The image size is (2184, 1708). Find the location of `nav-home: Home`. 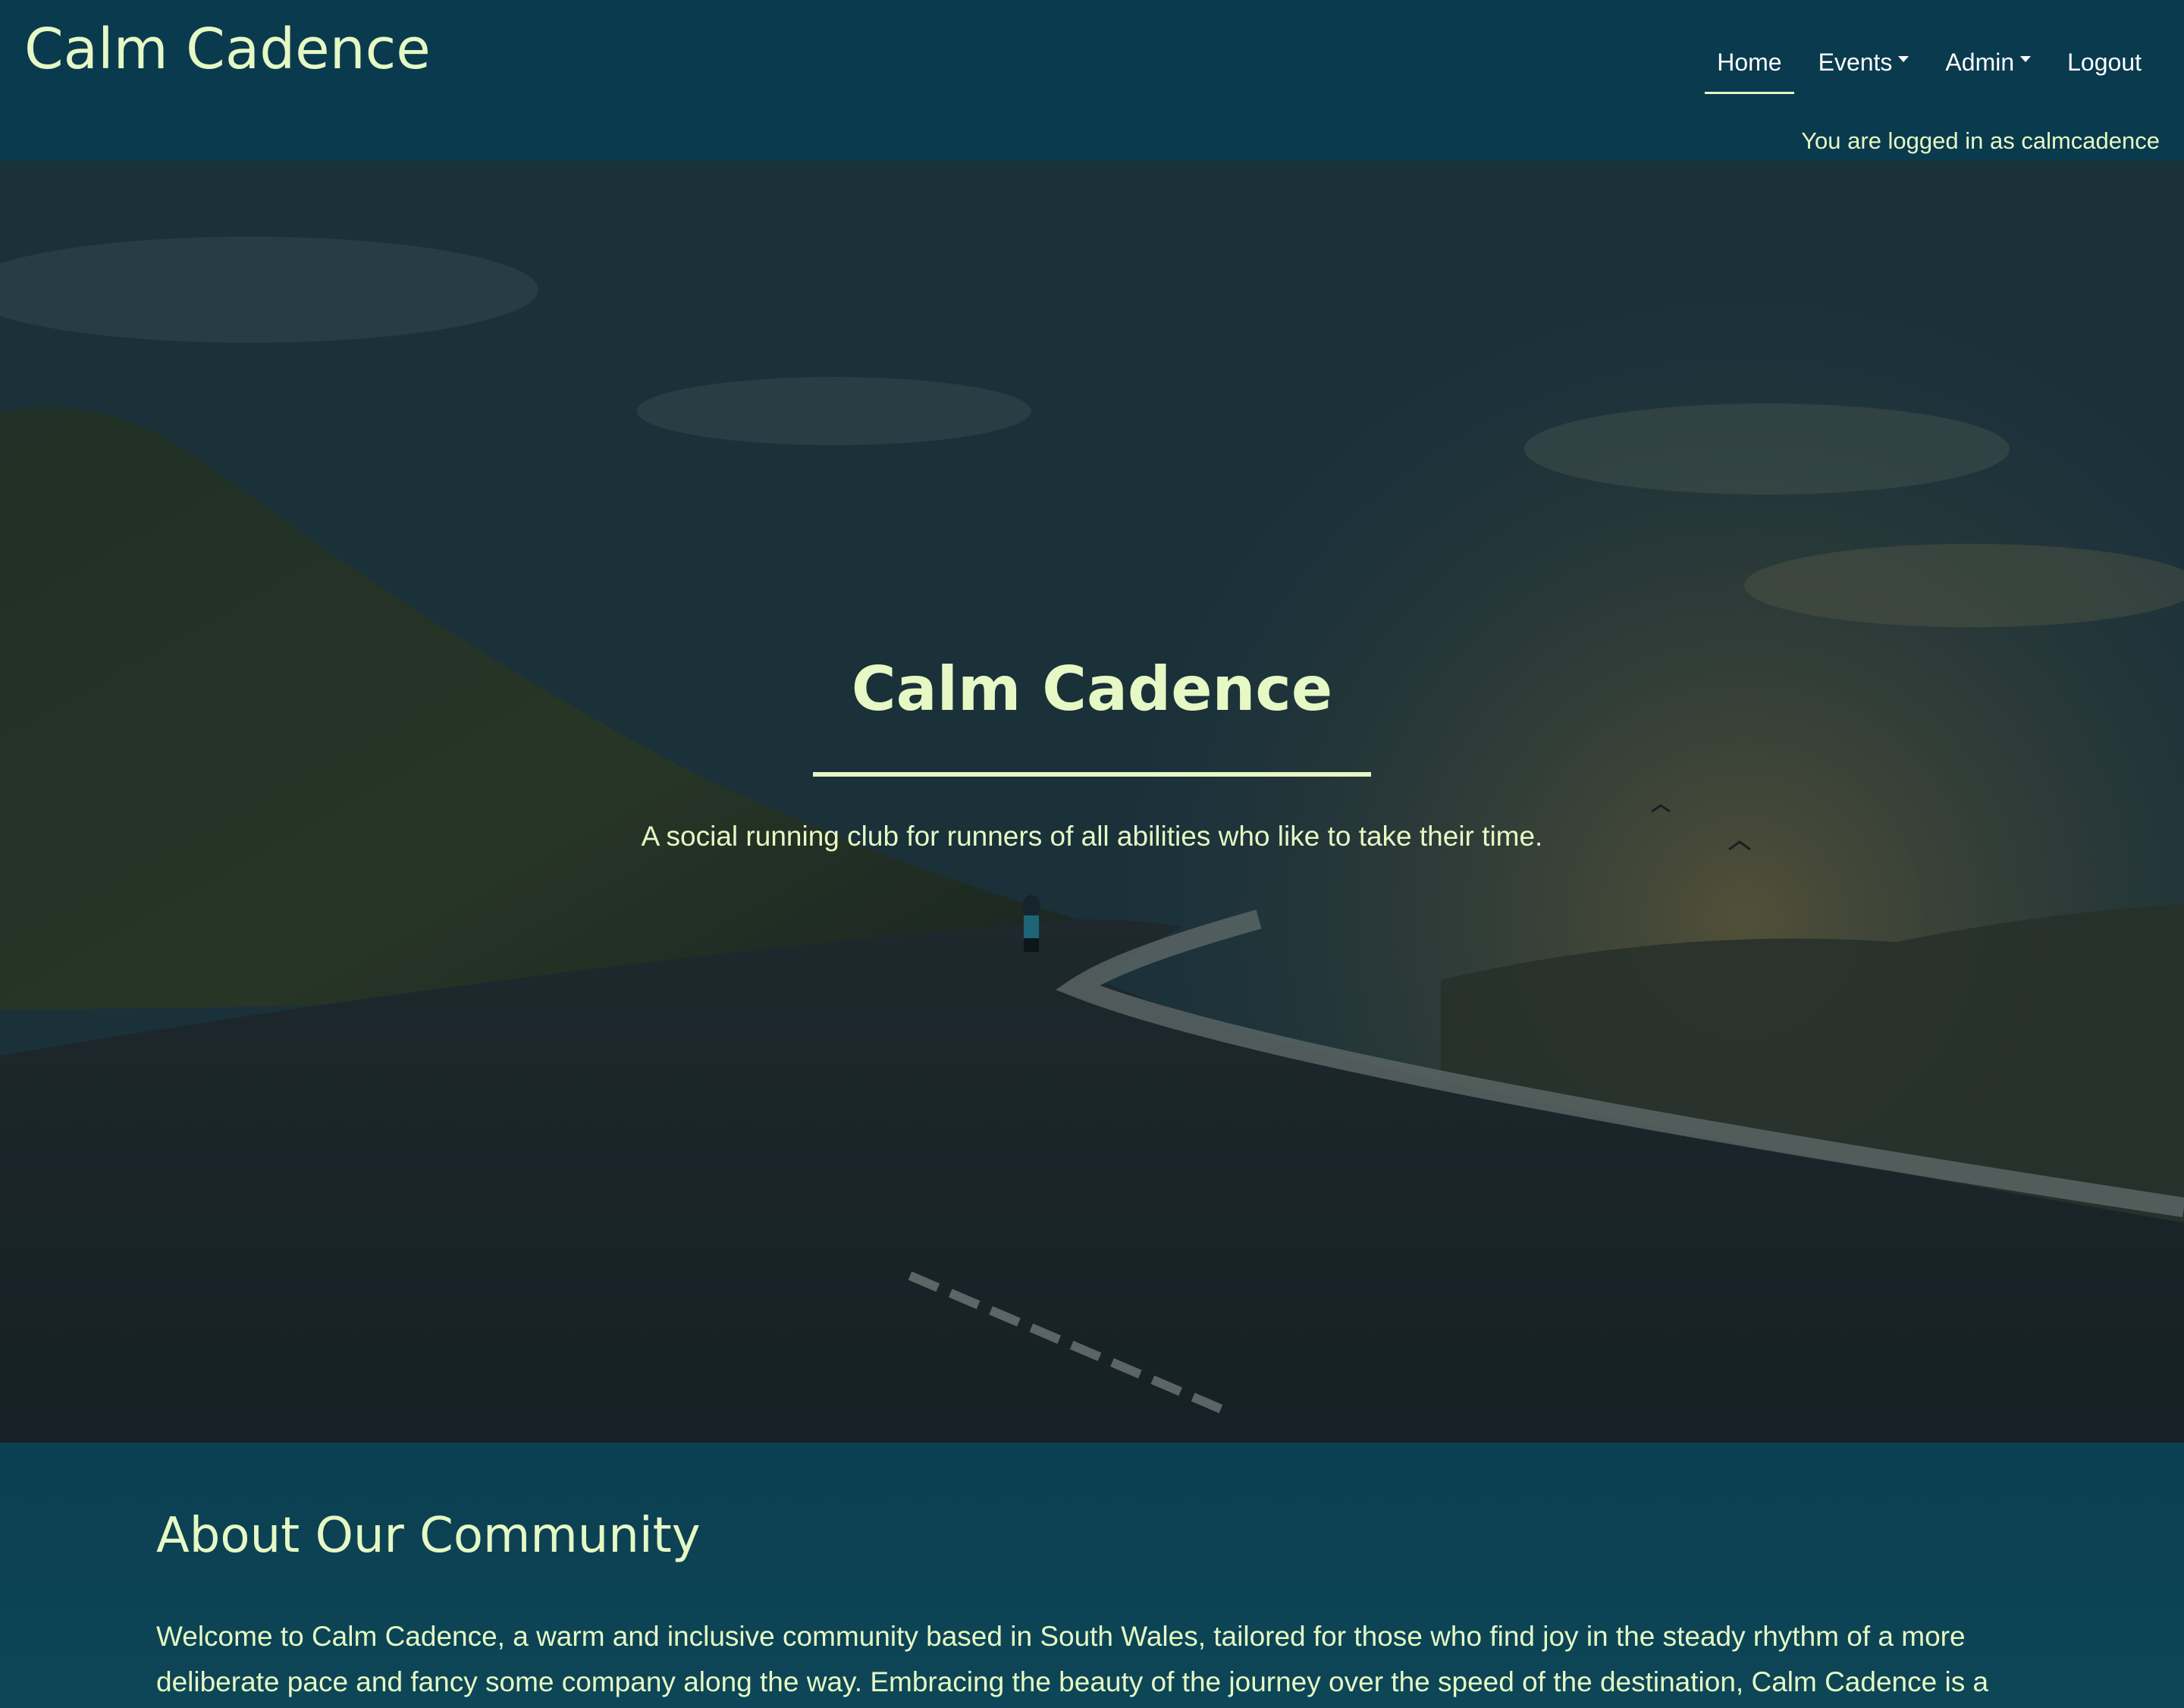

nav-home: Home is located at coordinates (1749, 62).